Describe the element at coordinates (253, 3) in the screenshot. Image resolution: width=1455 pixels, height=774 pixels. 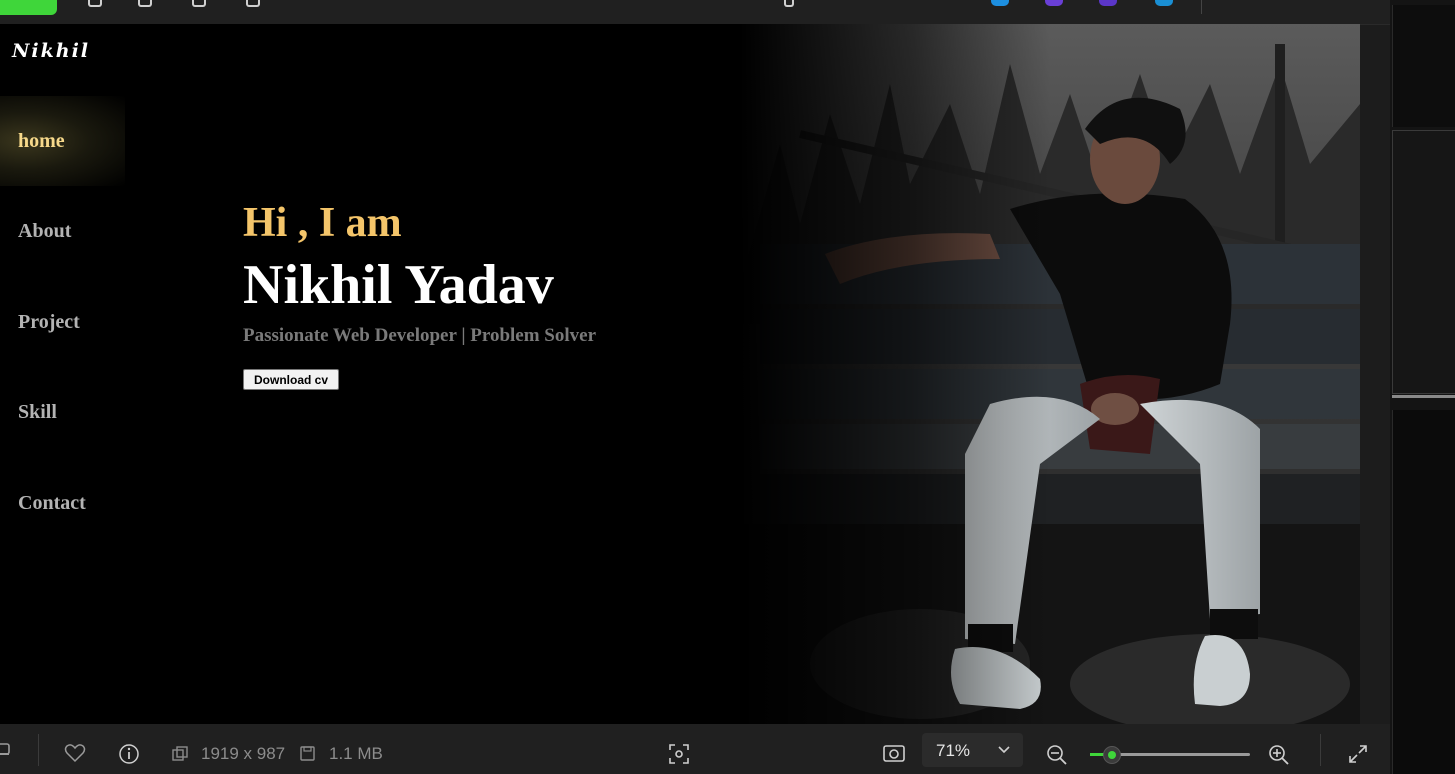
I see `share-icon` at that location.